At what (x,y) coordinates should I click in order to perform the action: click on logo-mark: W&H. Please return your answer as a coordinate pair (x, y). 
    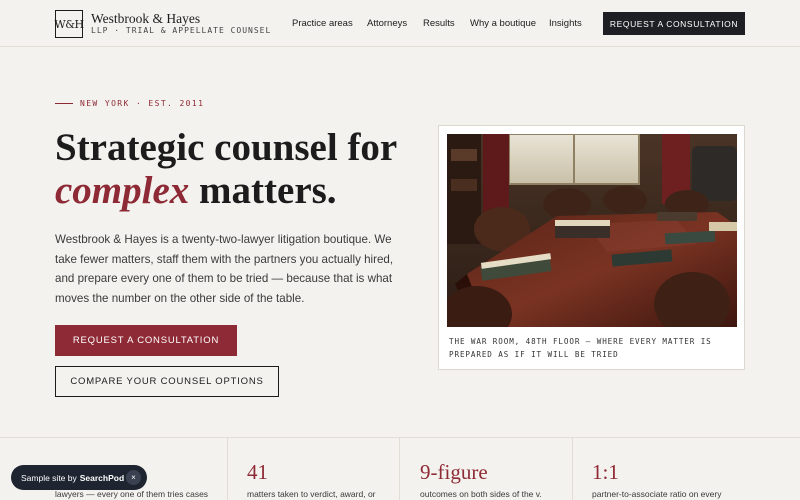
    Looking at the image, I should click on (69, 24).